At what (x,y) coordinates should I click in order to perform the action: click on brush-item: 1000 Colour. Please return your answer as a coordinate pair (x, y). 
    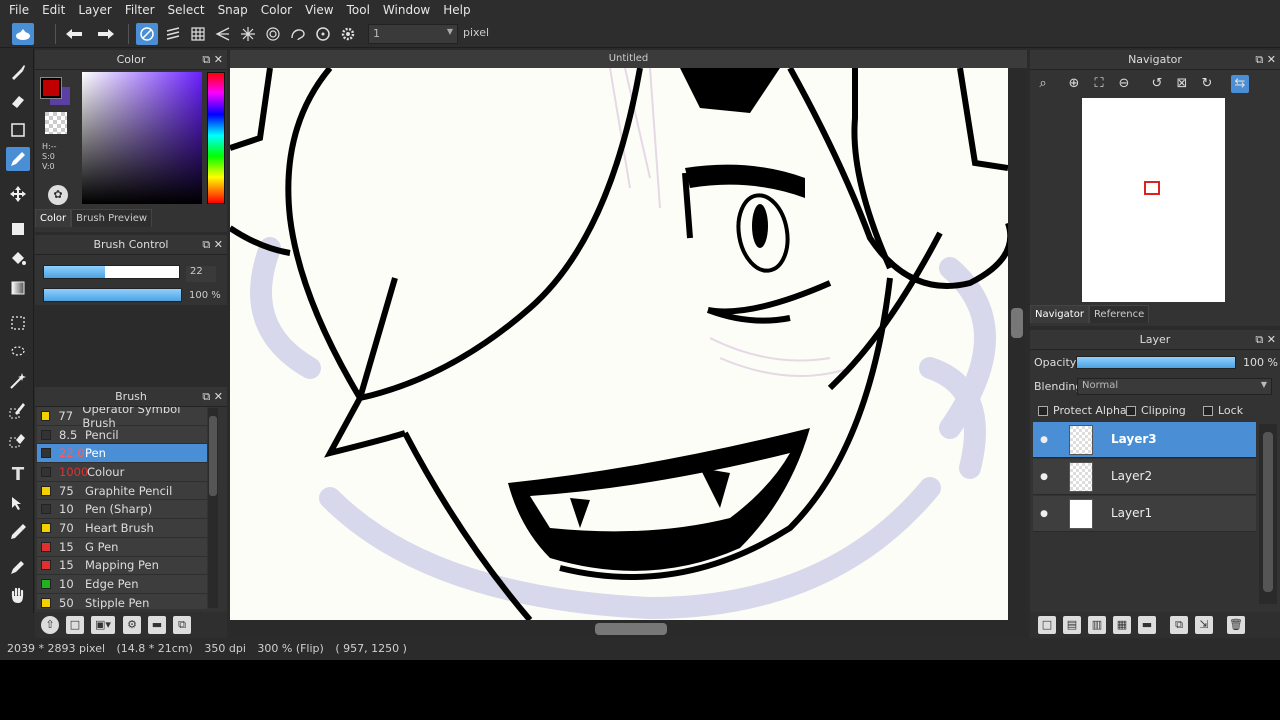
    Looking at the image, I should click on (122, 472).